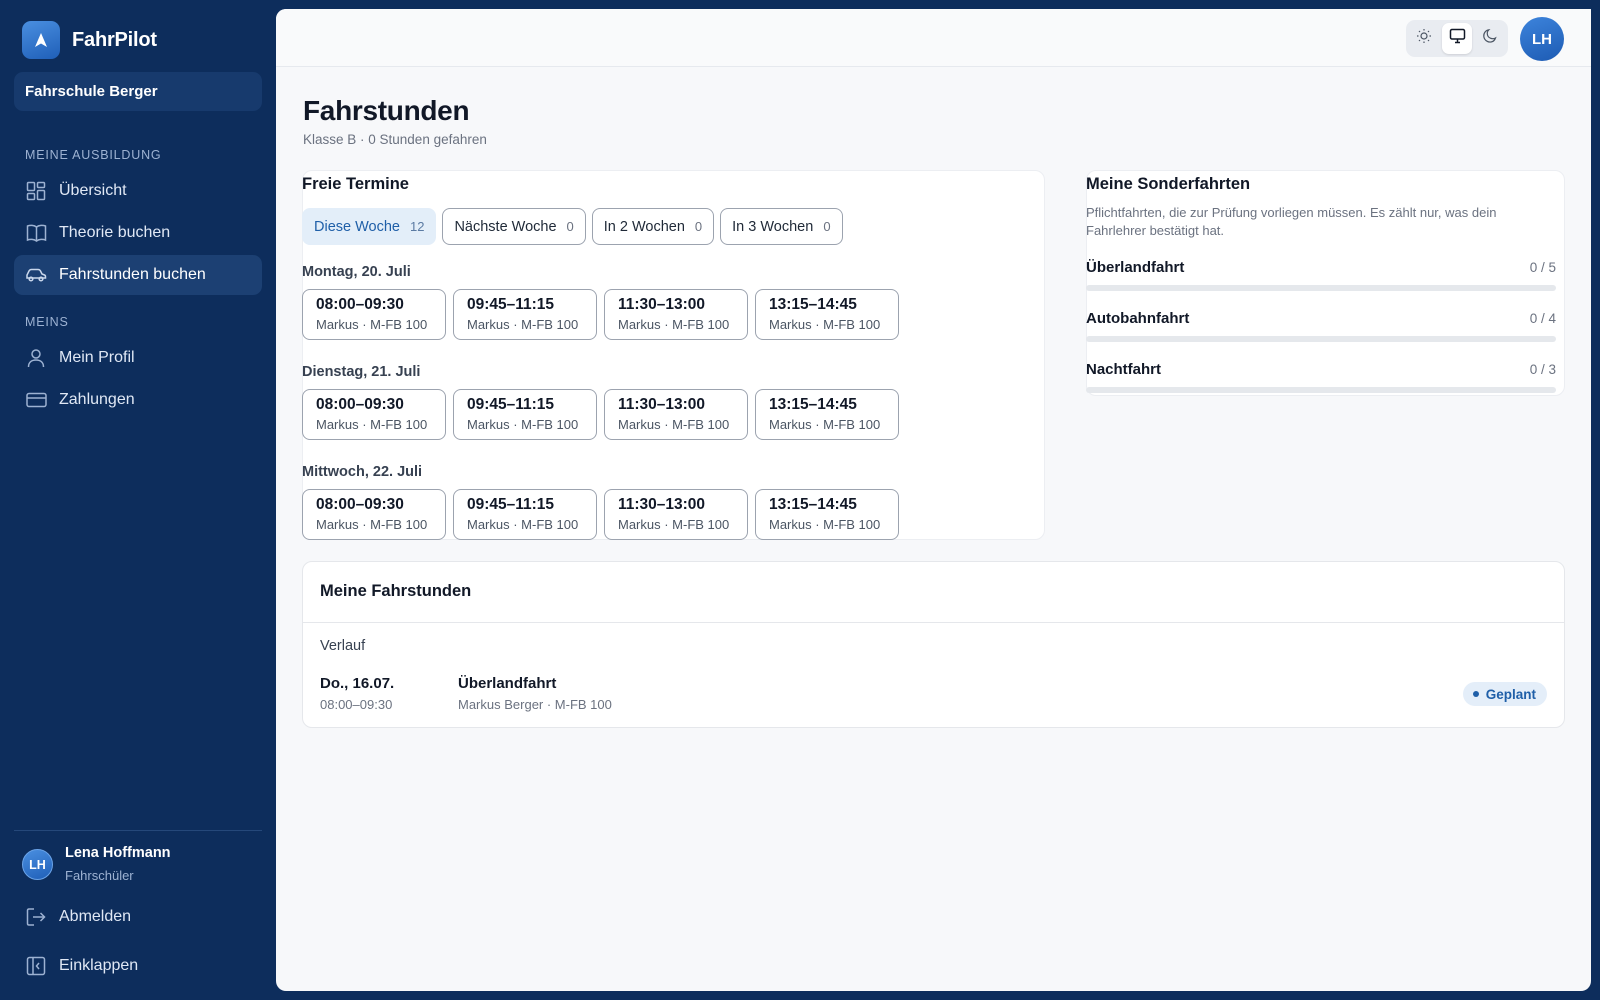 This screenshot has height=1000, width=1600. I want to click on history-label: Verlauf, so click(343, 646).